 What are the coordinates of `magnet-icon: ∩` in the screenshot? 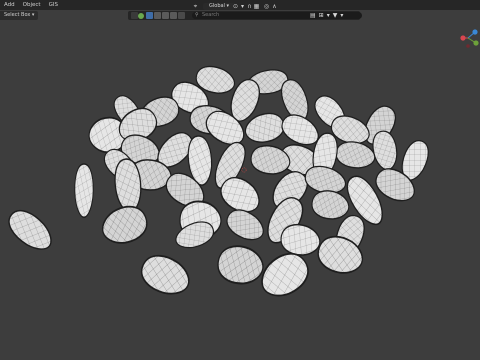 It's located at (249, 6).